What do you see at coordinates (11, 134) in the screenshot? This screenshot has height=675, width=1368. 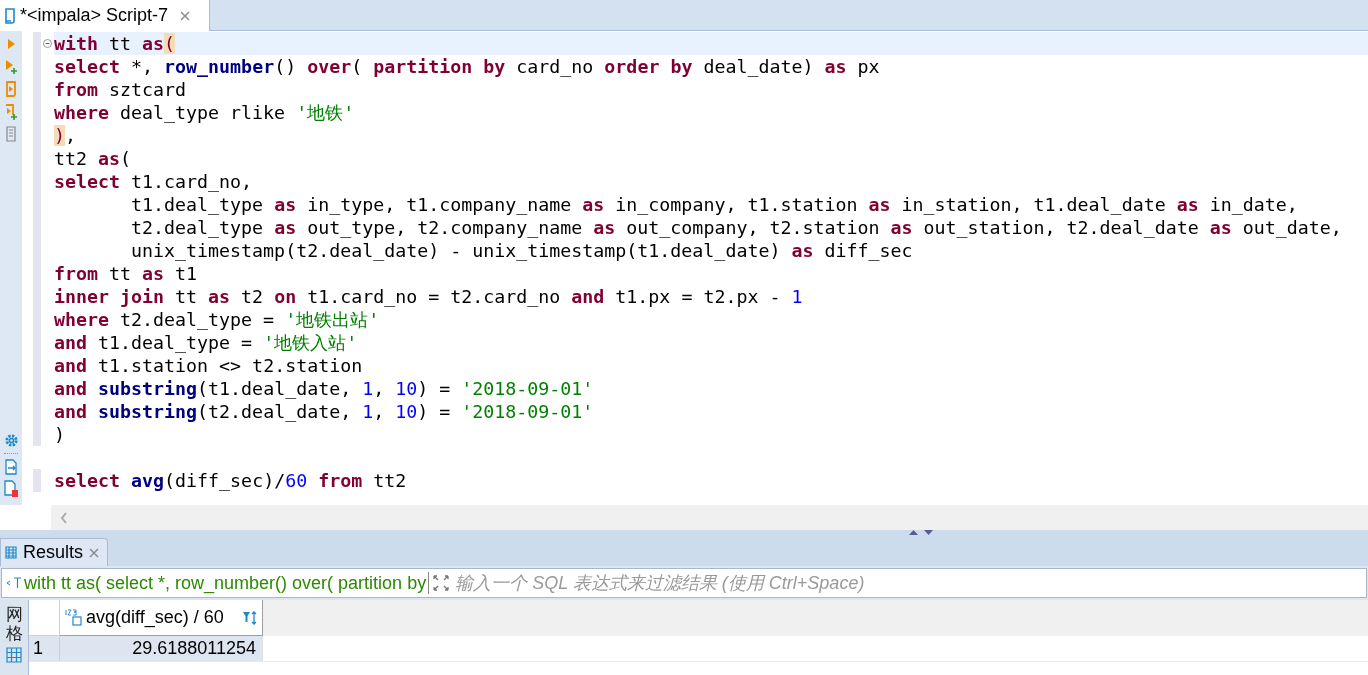 I see `document-icon` at bounding box center [11, 134].